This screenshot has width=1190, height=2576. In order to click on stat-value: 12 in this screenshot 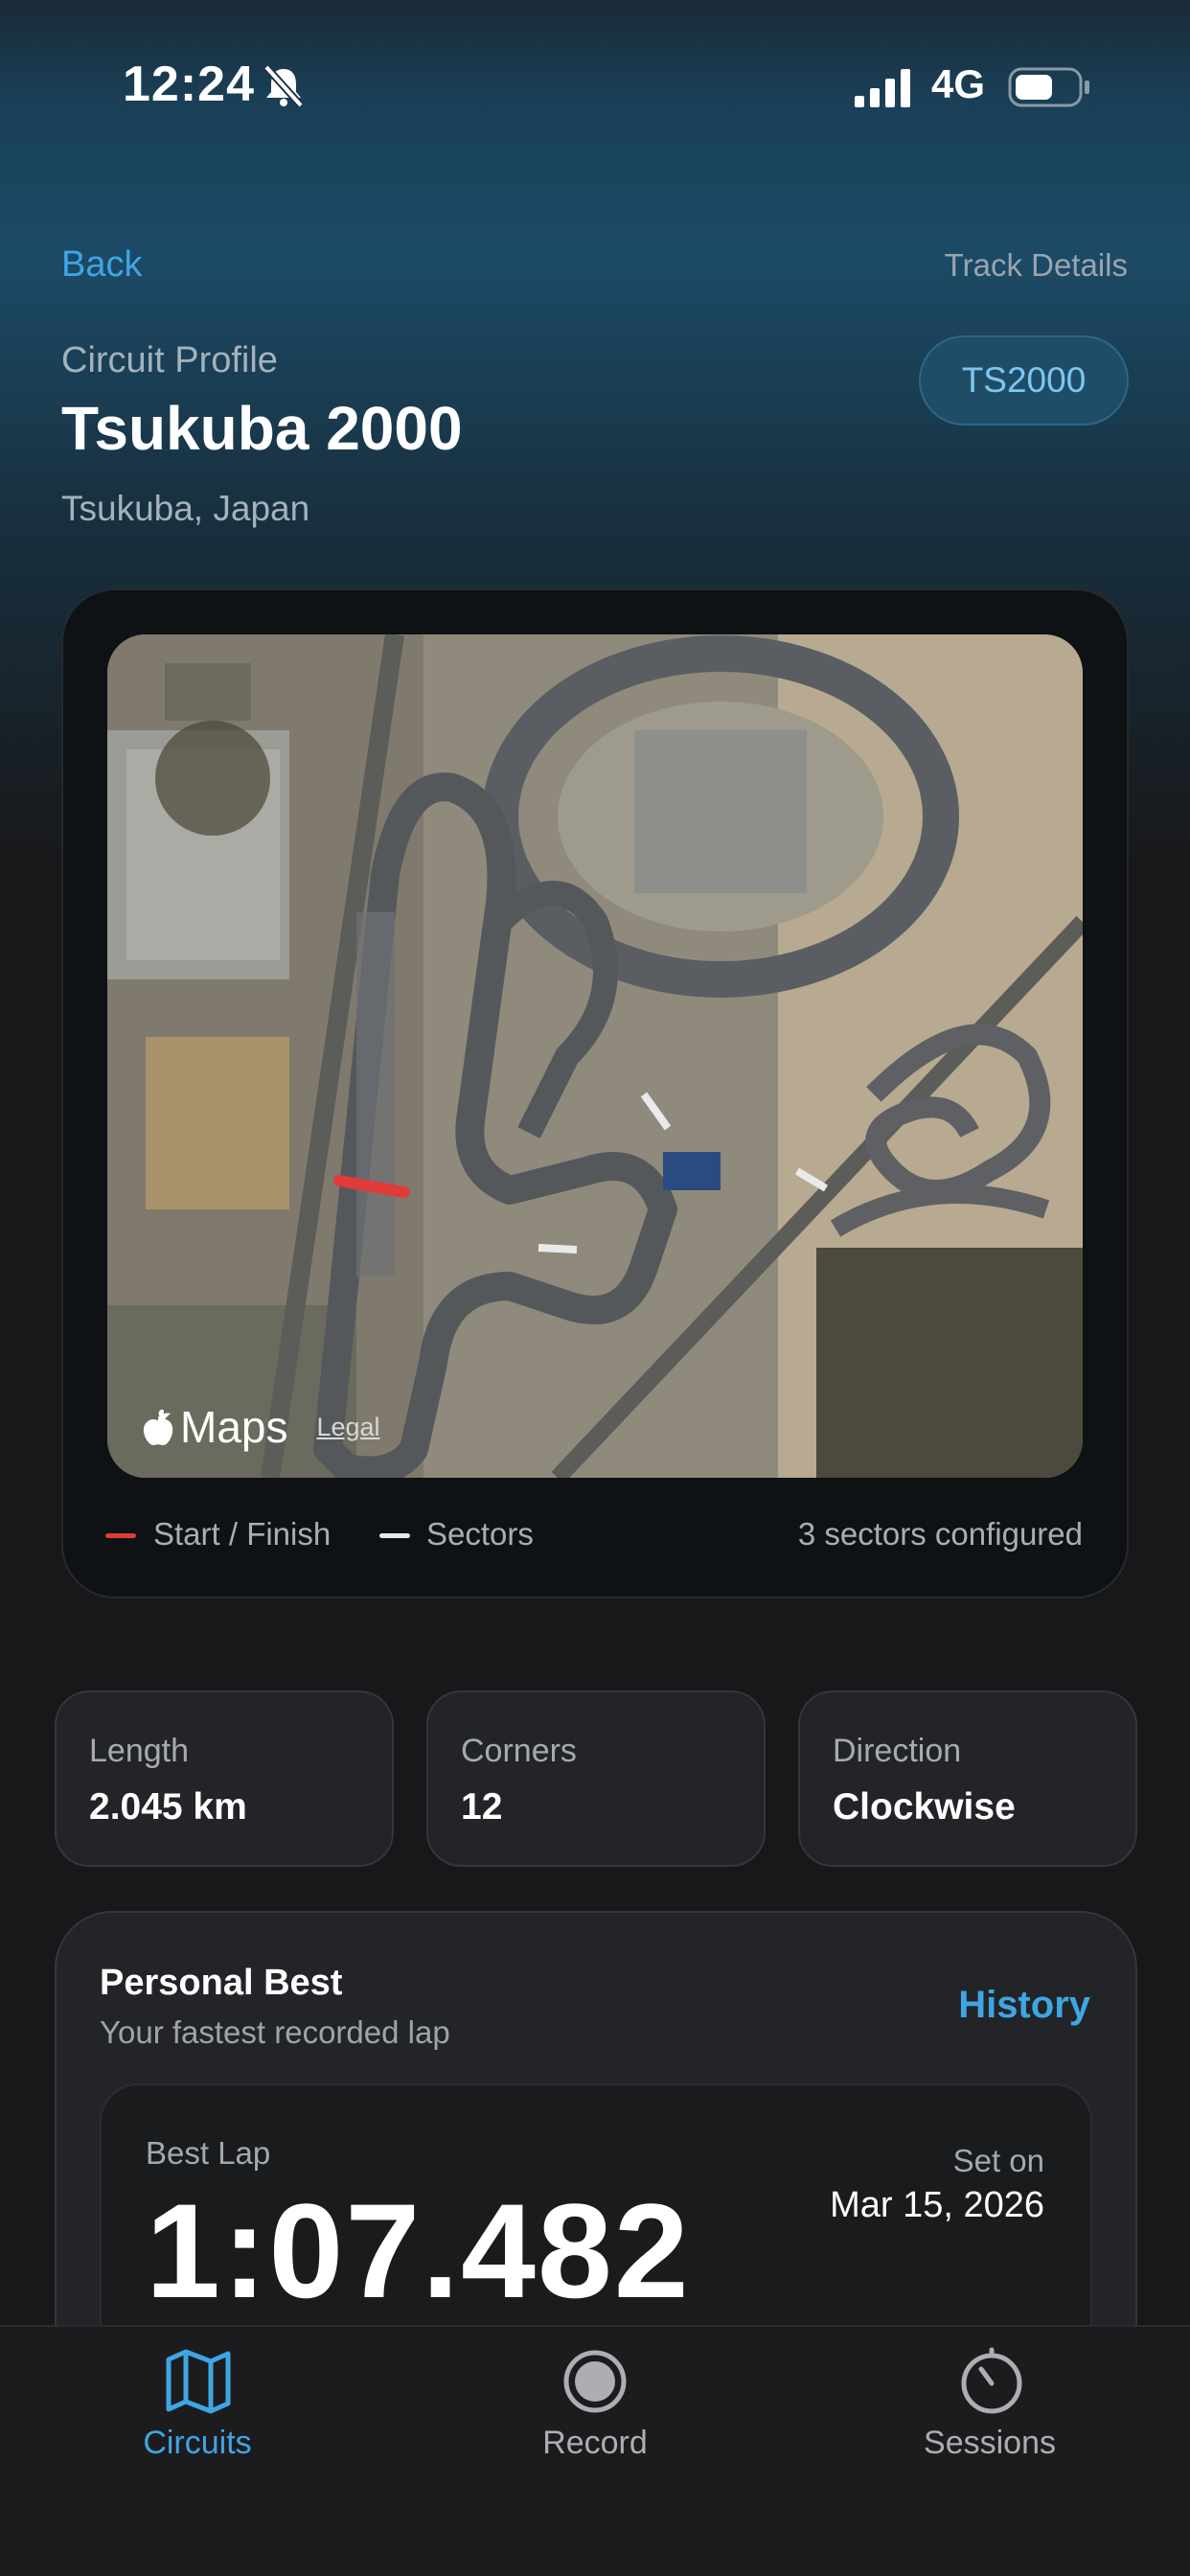, I will do `click(482, 1807)`.